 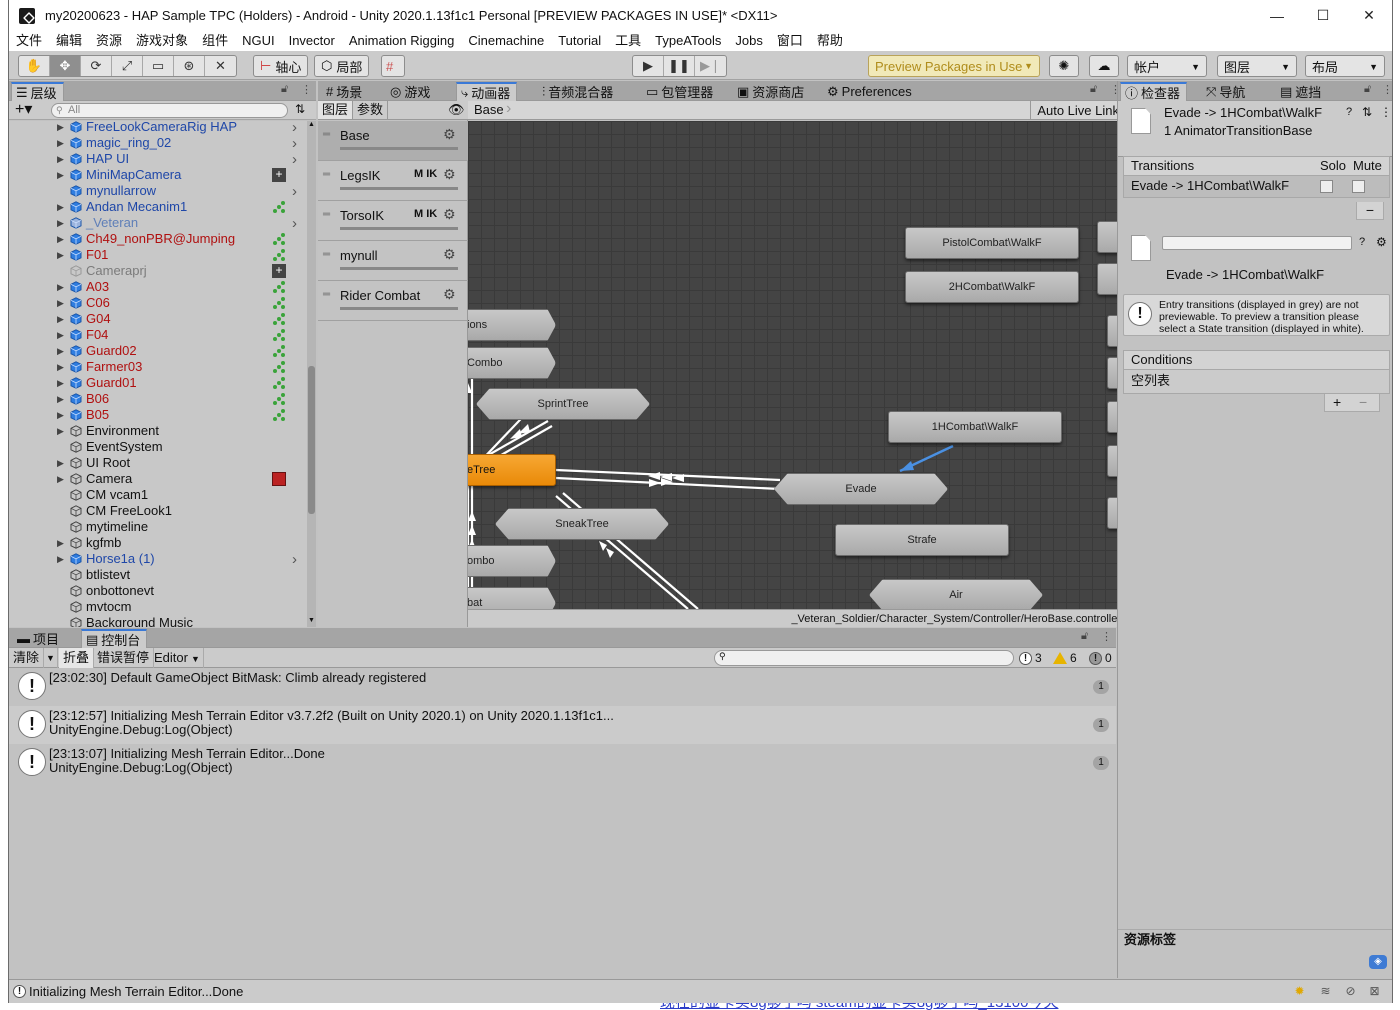 I want to click on layers-stack-icon: ≋, so click(x=1325, y=991).